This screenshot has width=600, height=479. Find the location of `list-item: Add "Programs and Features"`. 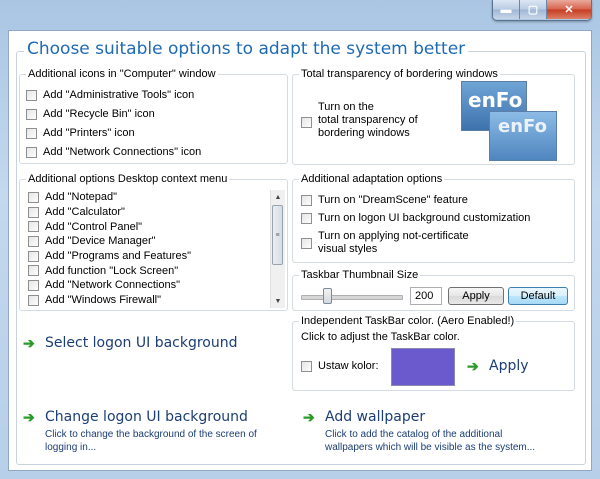

list-item: Add "Programs and Features" is located at coordinates (158, 256).